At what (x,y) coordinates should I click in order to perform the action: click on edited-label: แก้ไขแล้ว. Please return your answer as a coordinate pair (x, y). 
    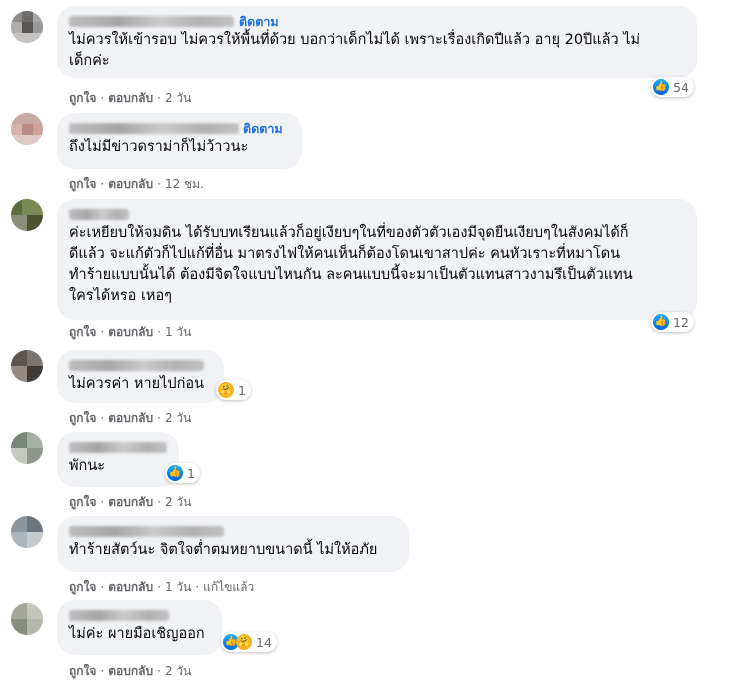
    Looking at the image, I should click on (229, 587).